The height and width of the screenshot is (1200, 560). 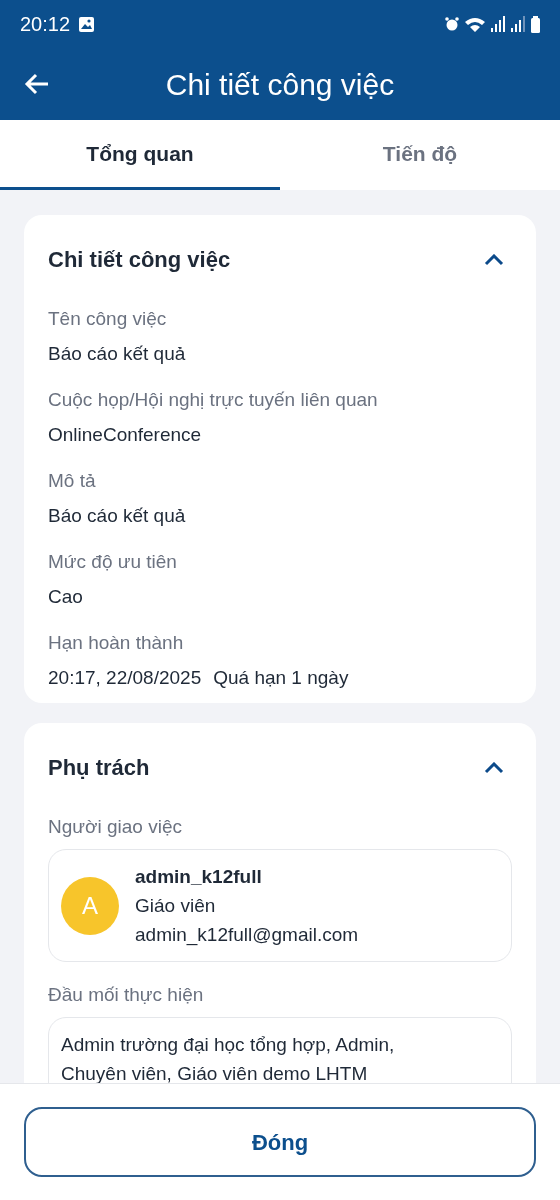 What do you see at coordinates (535, 24) in the screenshot?
I see `battery-icon` at bounding box center [535, 24].